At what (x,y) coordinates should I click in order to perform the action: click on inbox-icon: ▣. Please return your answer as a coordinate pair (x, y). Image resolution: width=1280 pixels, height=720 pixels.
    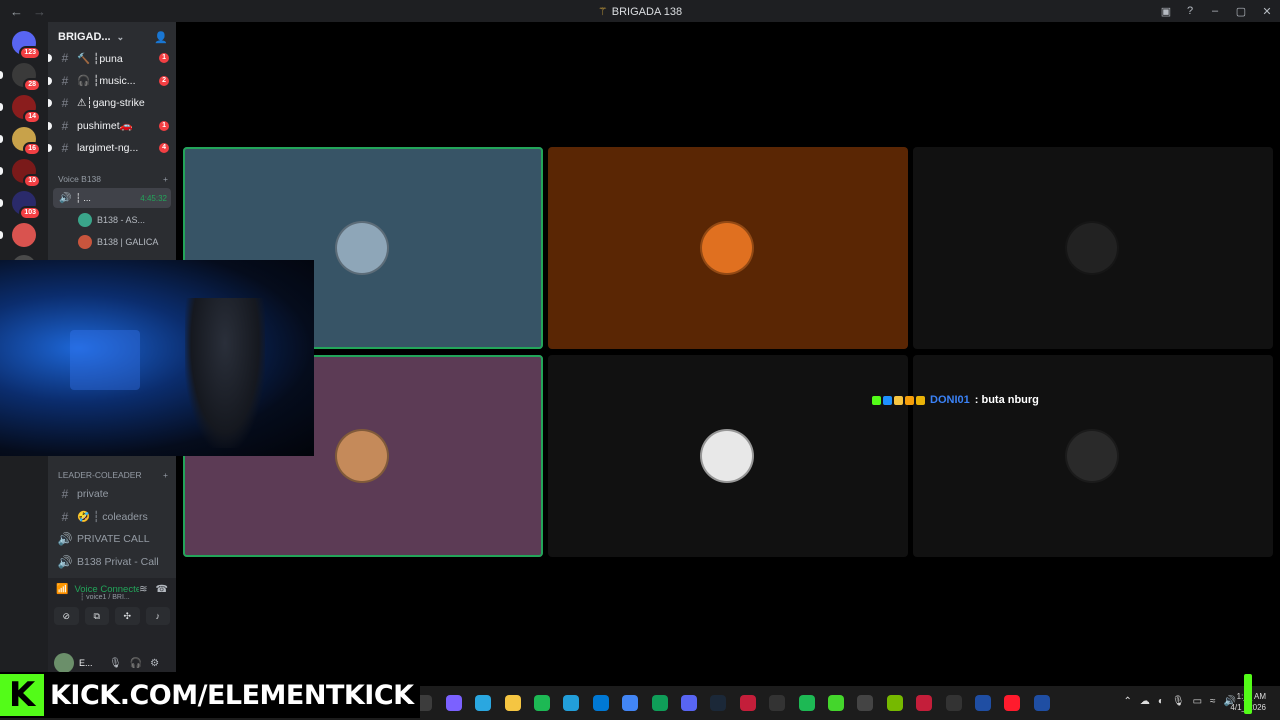
    Looking at the image, I should click on (1166, 11).